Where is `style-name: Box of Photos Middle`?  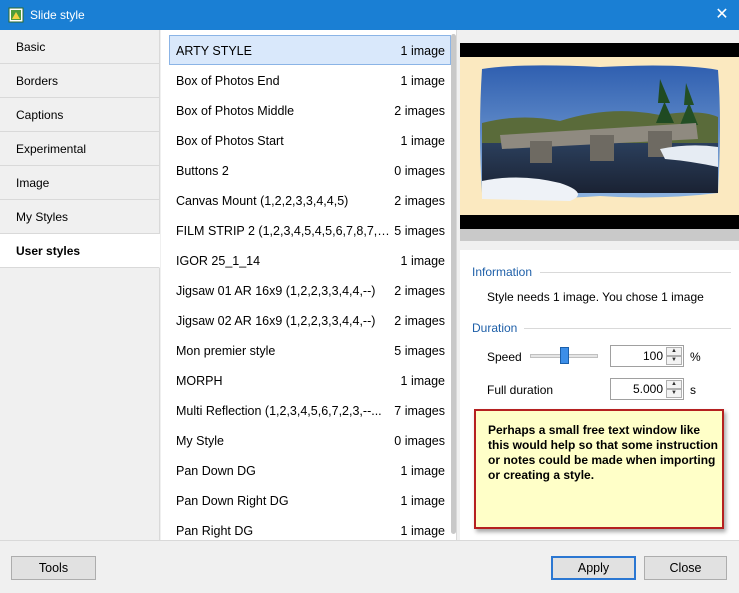 style-name: Box of Photos Middle is located at coordinates (235, 111).